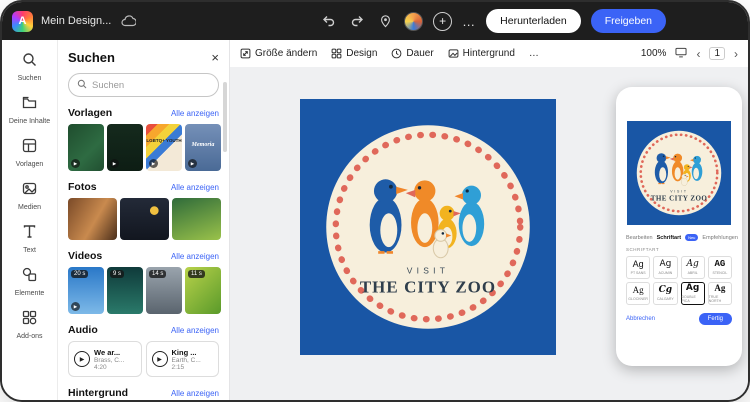 The width and height of the screenshot is (750, 402). What do you see at coordinates (638, 267) in the screenshot?
I see `font-option: Ag PT SANS` at bounding box center [638, 267].